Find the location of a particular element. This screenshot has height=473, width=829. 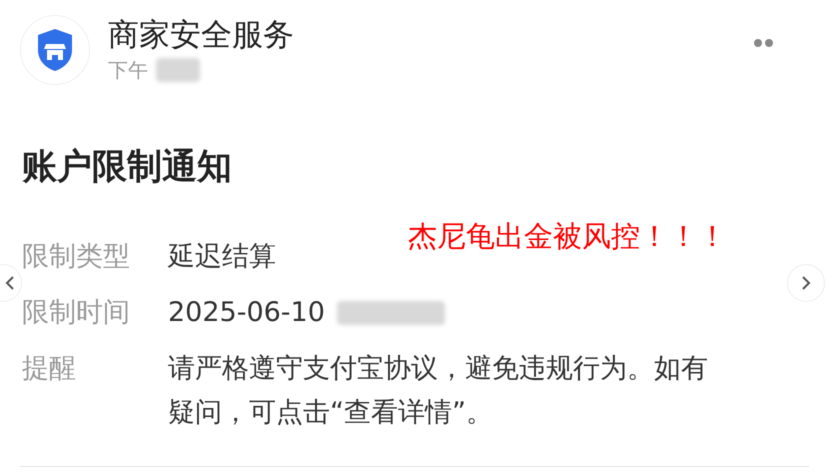

sender-name: 商家安全服务 is located at coordinates (201, 35).